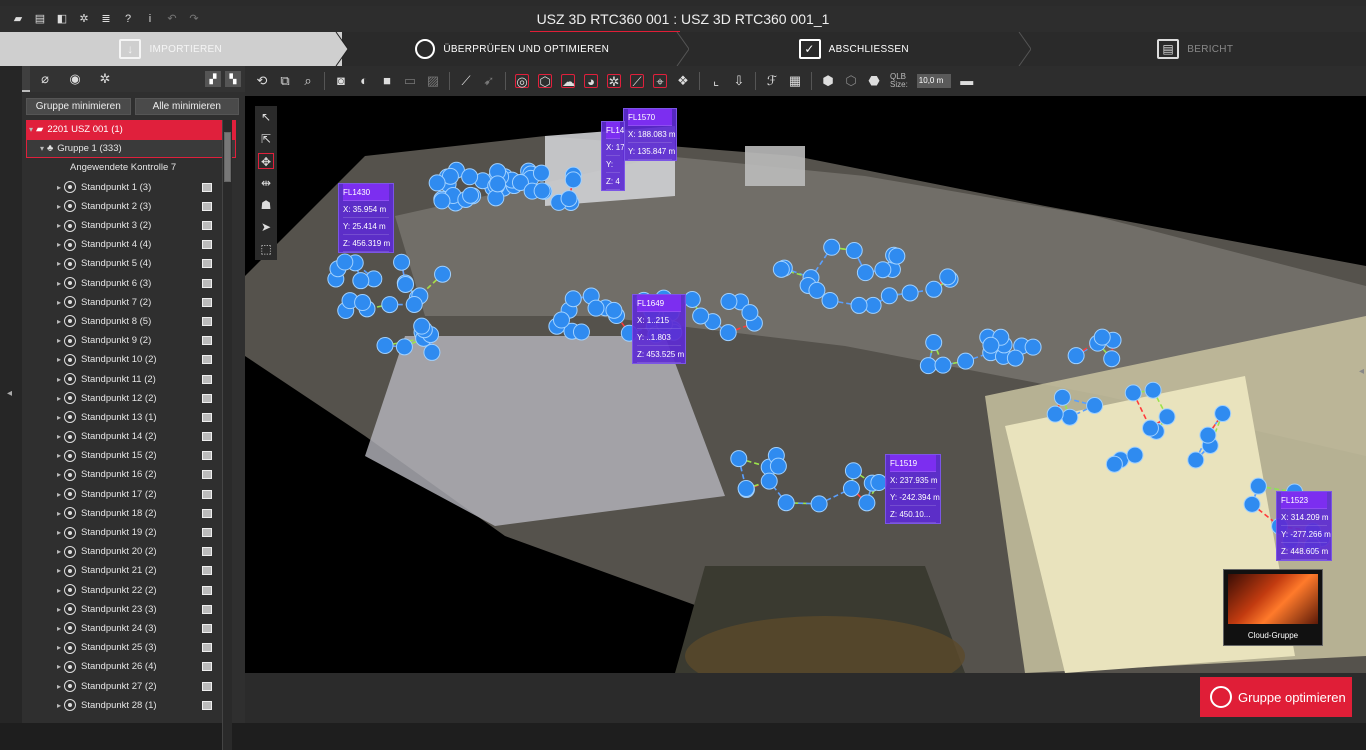  I want to click on tree-item-standpunkt: ▸Standpunkt 7 (2), so click(131, 302).